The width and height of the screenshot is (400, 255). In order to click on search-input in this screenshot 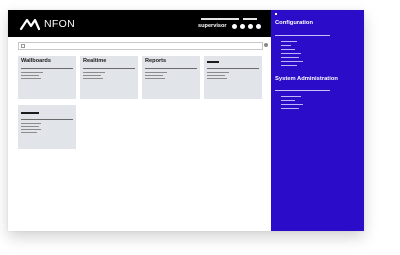, I will do `click(140, 46)`.